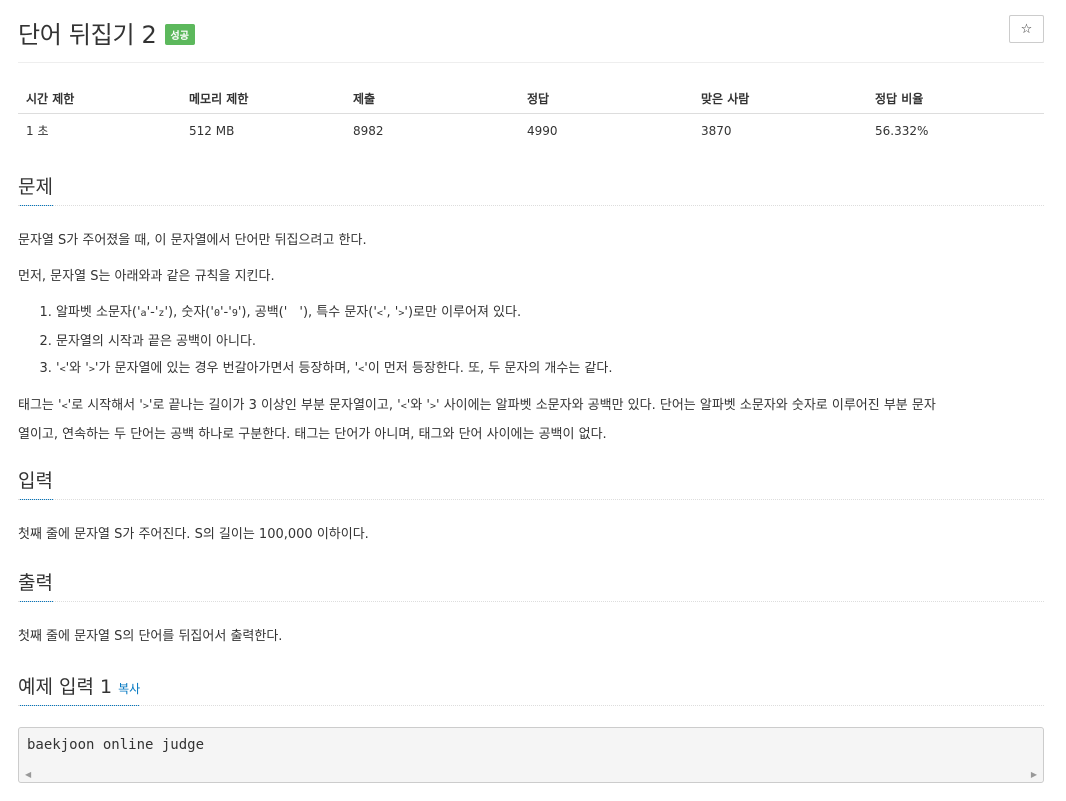 This screenshot has width=1066, height=801. I want to click on sample-input-text: baekjoon online judge, so click(116, 745).